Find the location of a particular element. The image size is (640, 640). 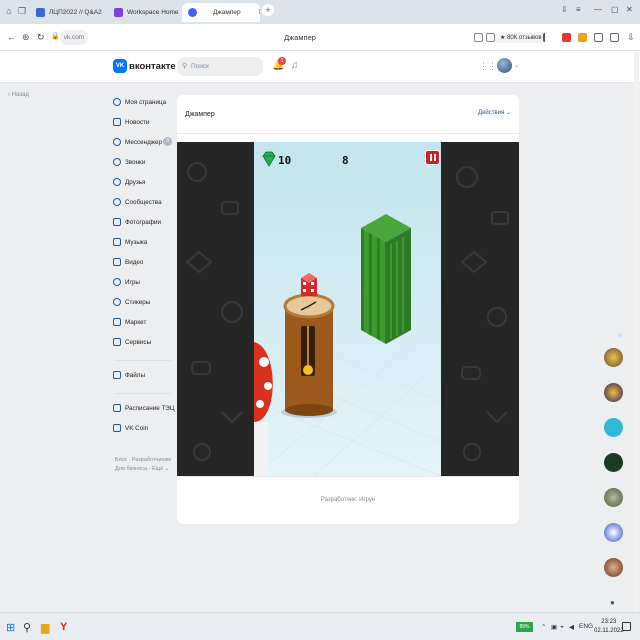

developer-credit: Разработчик: Игрун is located at coordinates (348, 500).